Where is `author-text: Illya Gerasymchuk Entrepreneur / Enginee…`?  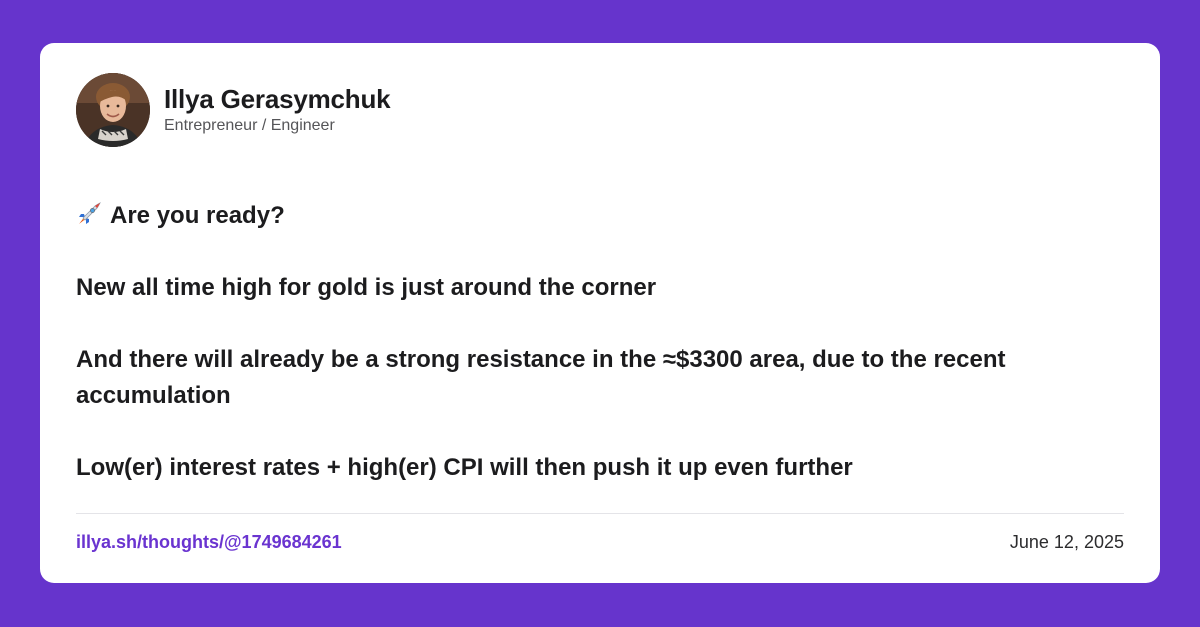
author-text: Illya Gerasymchuk Entrepreneur / Enginee… is located at coordinates (277, 110).